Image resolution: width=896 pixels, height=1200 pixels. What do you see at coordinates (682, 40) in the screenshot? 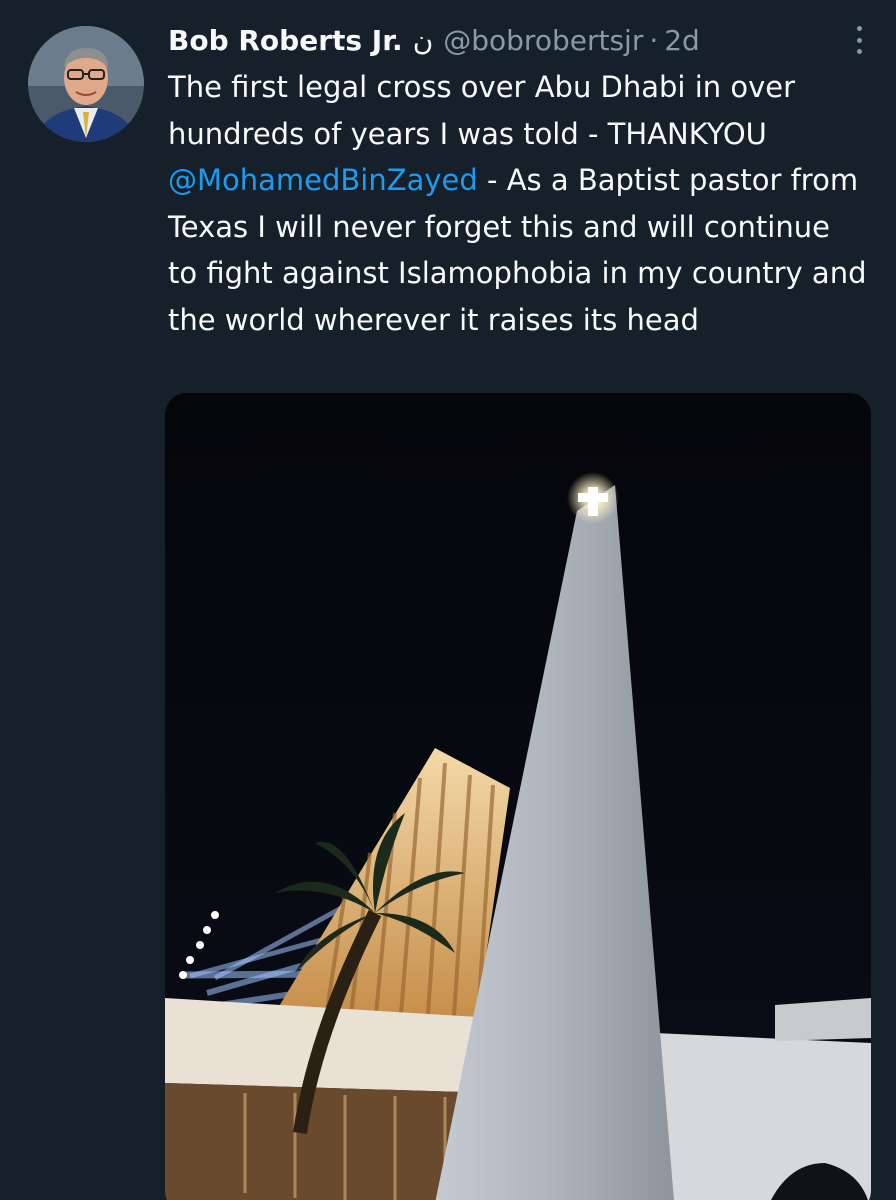
I see `tweet-timestamp: 2d` at bounding box center [682, 40].